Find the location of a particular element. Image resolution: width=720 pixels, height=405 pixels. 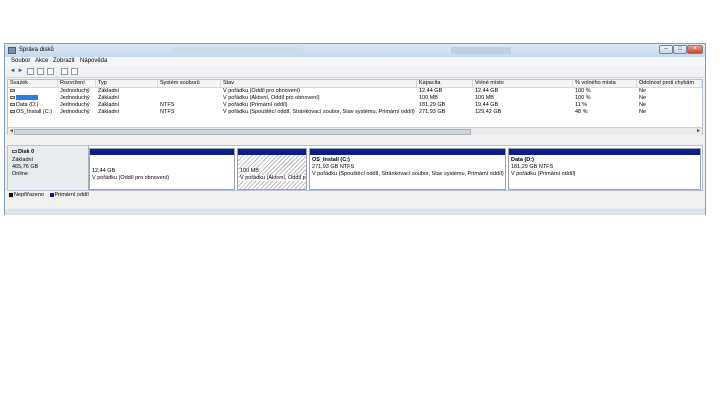

disk-info-panel: Disk 0 Základní 465,76 GB Online is located at coordinates (48, 168).